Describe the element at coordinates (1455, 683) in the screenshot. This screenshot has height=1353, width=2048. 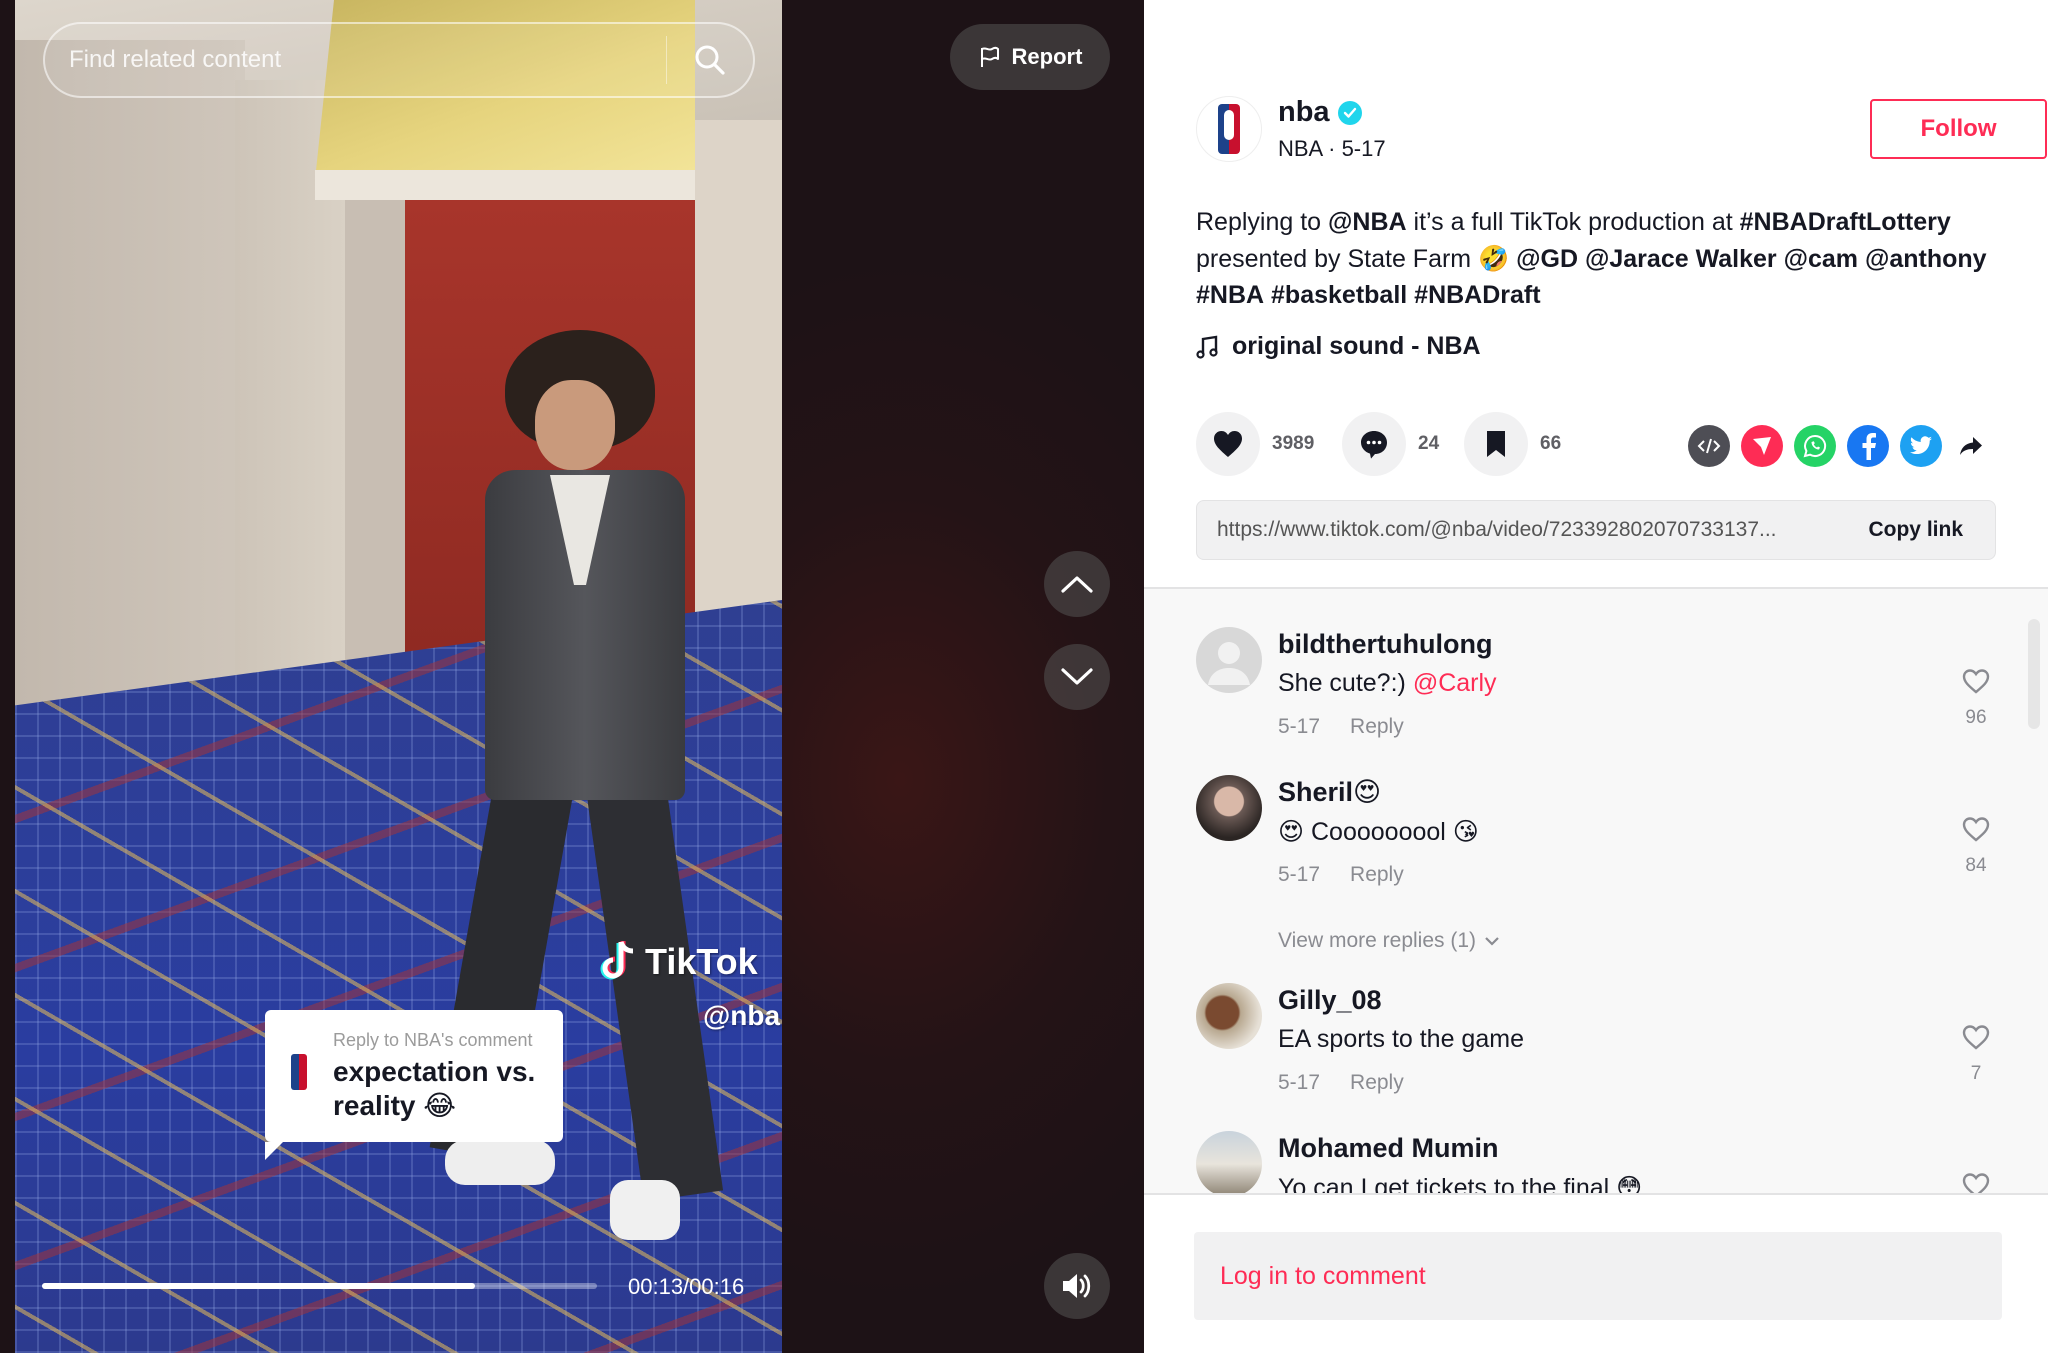
I see `comment-mention: @Carly` at that location.